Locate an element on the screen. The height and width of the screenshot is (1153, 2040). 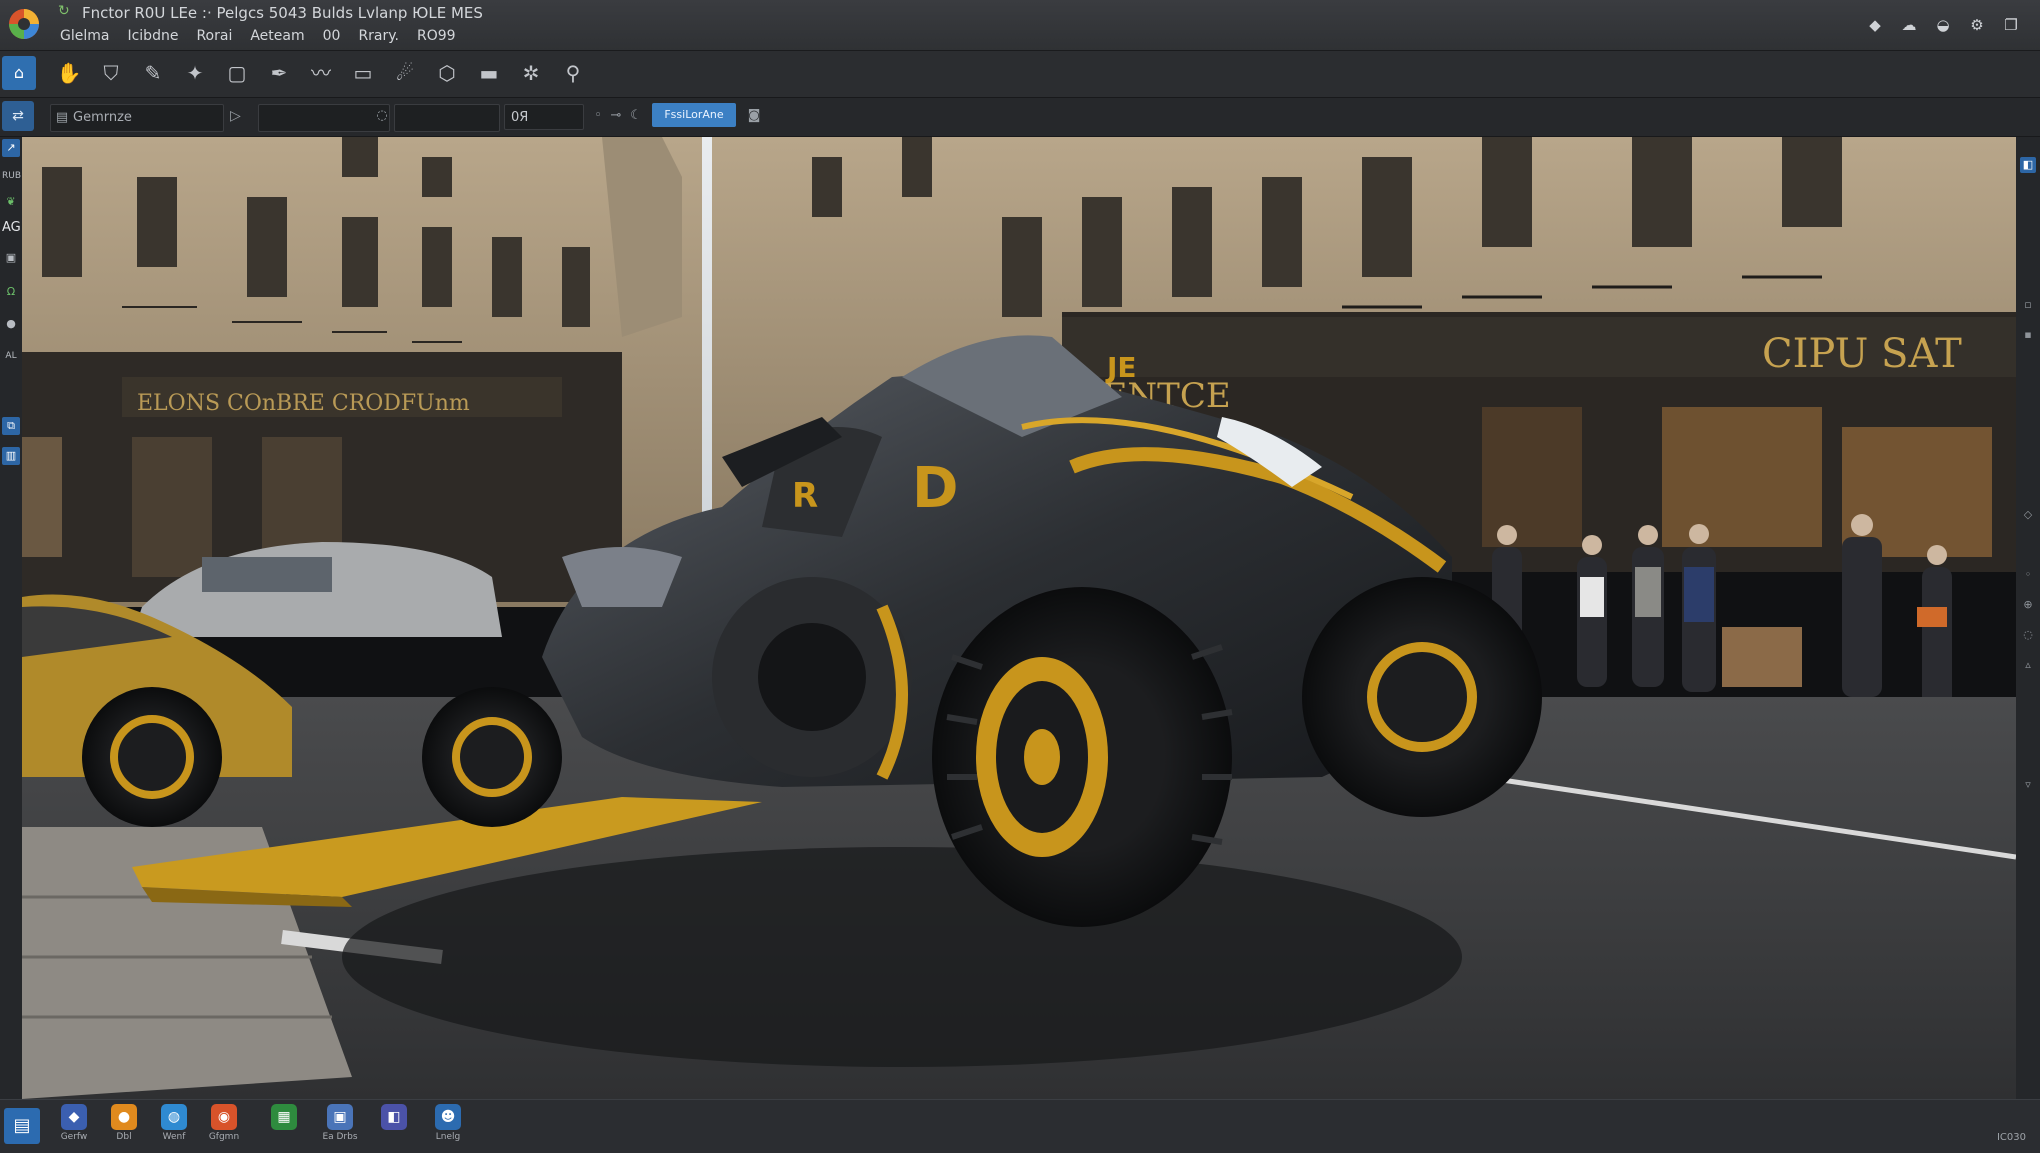
taskbar-item-label: Gfgmn is located at coordinates (224, 1137).